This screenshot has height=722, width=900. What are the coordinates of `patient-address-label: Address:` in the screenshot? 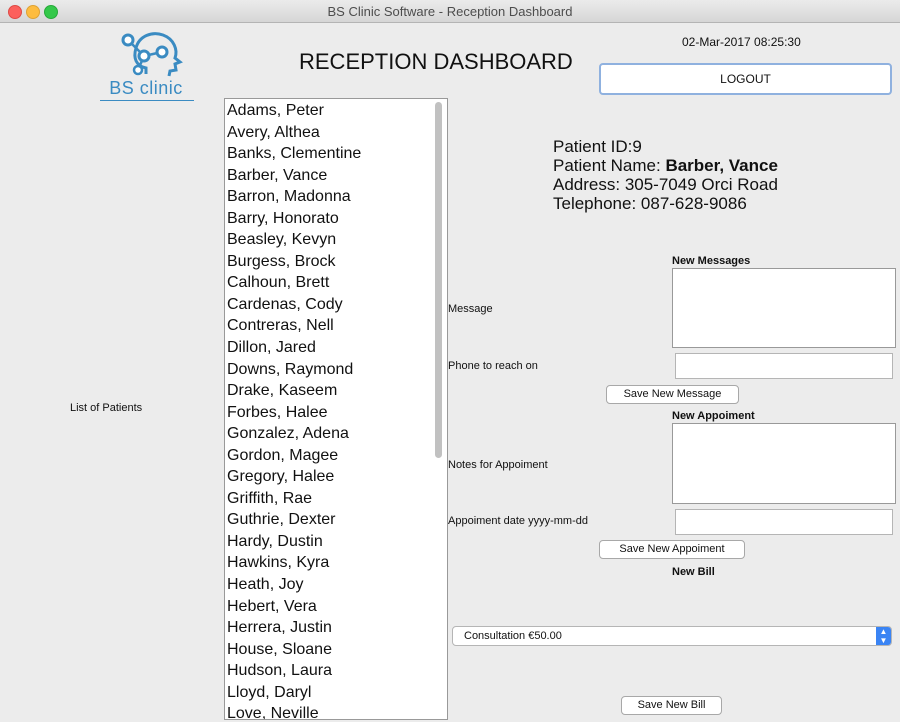 It's located at (589, 184).